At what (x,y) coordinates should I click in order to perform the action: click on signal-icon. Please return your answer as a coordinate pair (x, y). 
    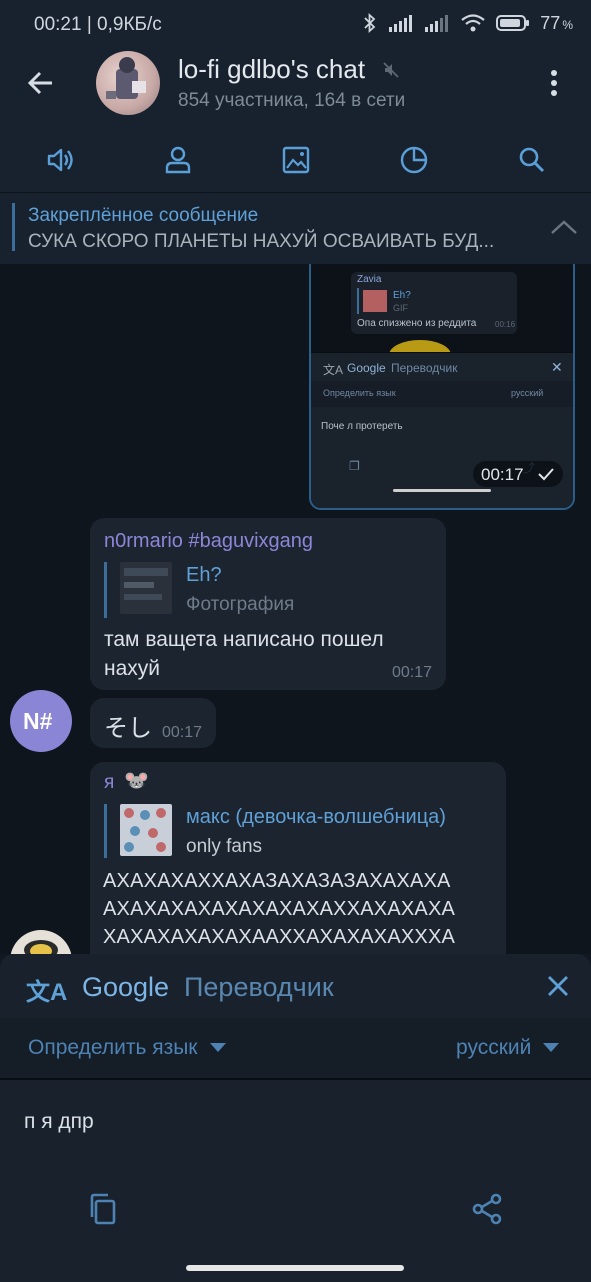
    Looking at the image, I should click on (401, 23).